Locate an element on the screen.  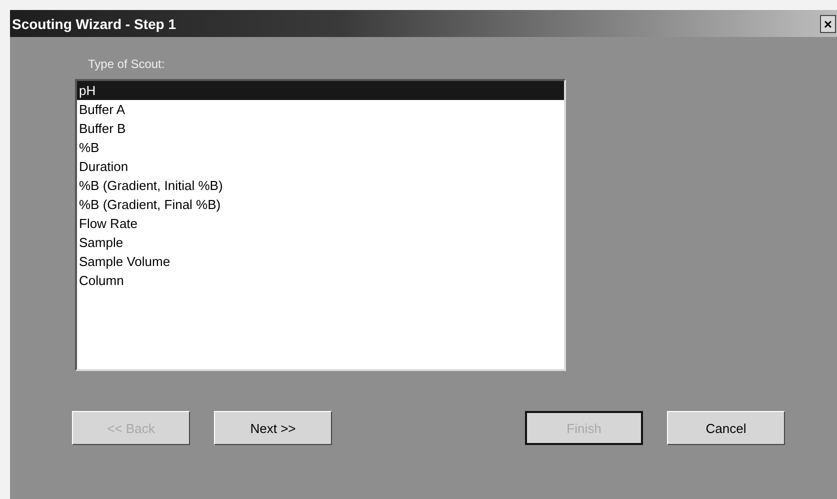
wizard-button: Cancel is located at coordinates (726, 428).